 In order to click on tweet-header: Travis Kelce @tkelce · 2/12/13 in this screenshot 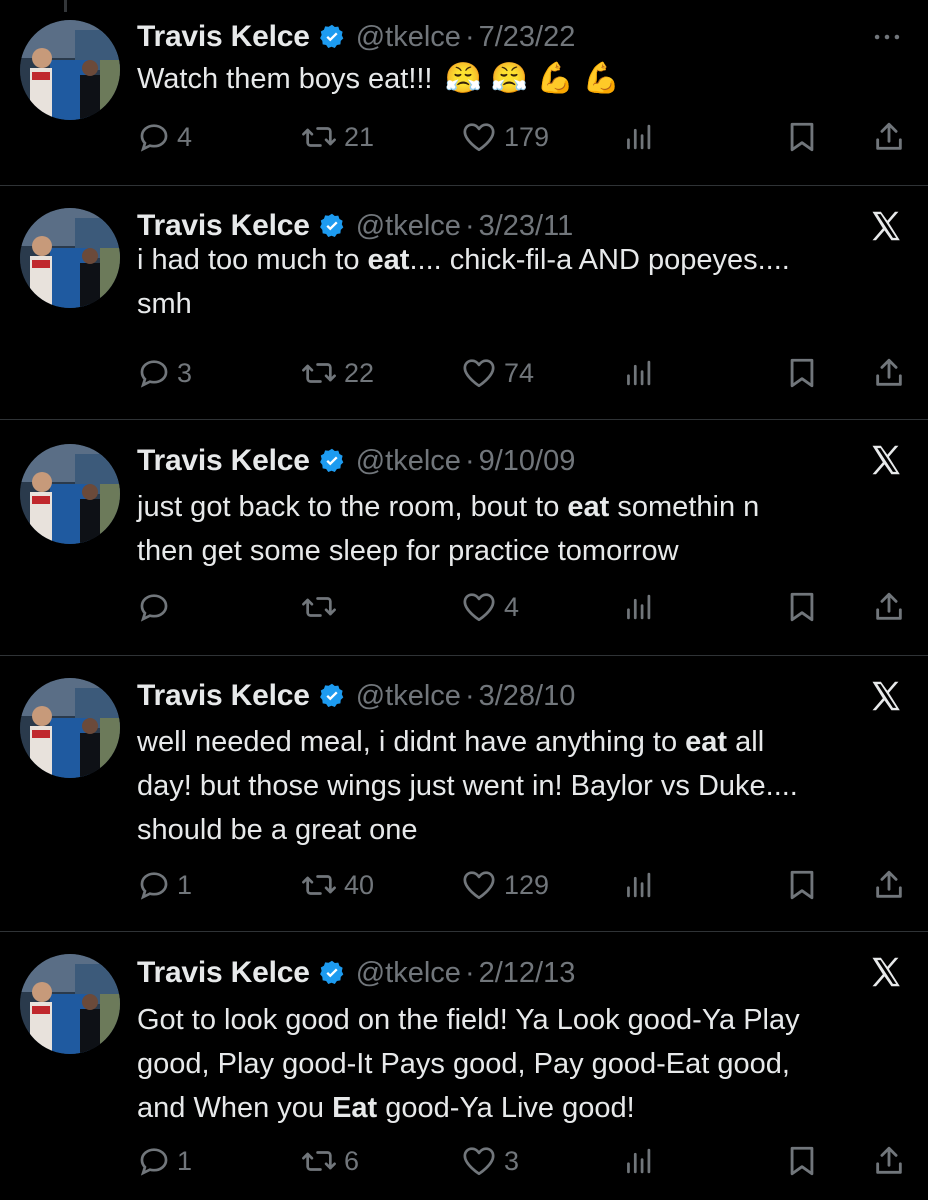, I will do `click(356, 973)`.